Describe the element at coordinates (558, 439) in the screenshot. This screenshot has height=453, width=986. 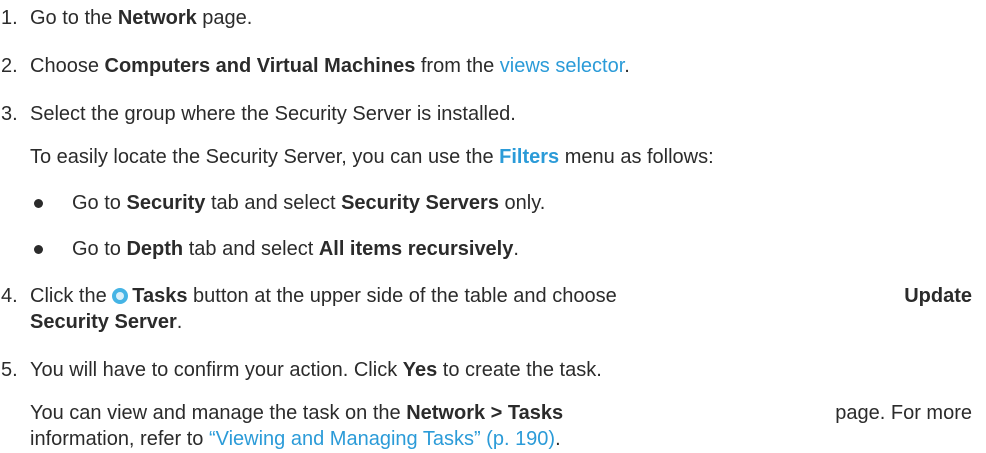
I see `note-text: .` at that location.